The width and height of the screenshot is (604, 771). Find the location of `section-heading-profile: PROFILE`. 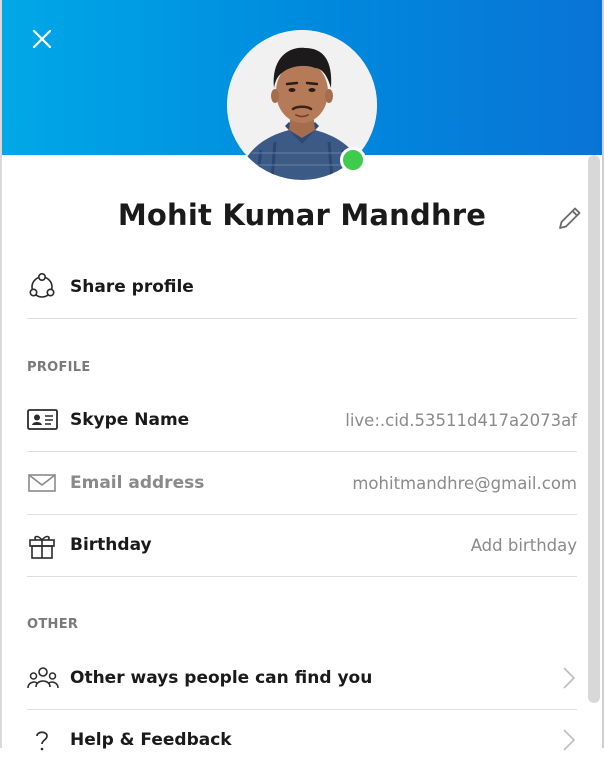

section-heading-profile: PROFILE is located at coordinates (59, 367).